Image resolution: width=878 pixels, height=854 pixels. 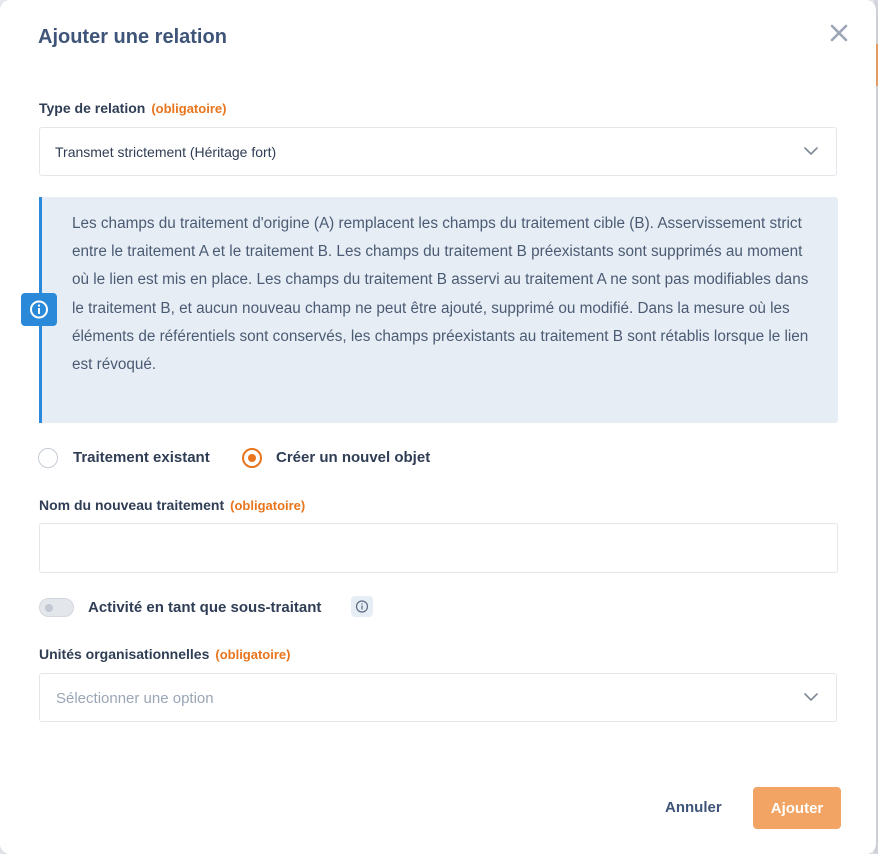 I want to click on radio-existing-treatment, so click(x=48, y=458).